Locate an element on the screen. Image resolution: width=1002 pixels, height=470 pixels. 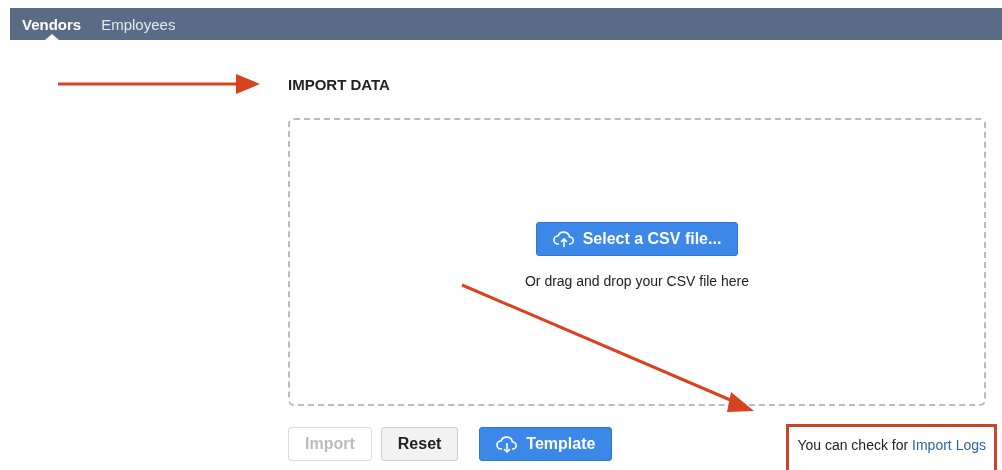
cloud-download-icon is located at coordinates (507, 444).